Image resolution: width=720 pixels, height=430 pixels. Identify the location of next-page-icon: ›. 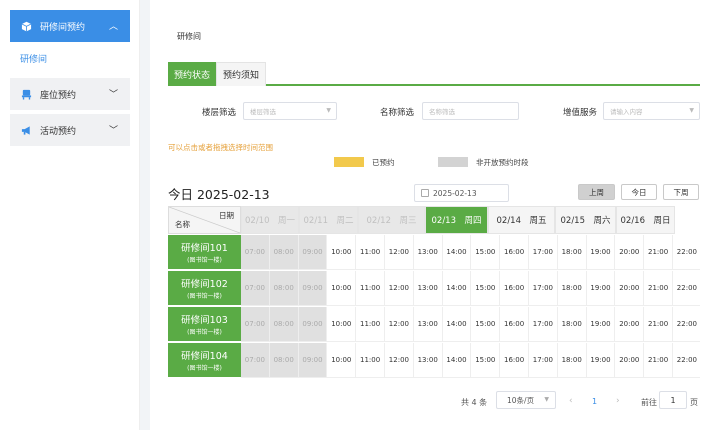
(618, 401).